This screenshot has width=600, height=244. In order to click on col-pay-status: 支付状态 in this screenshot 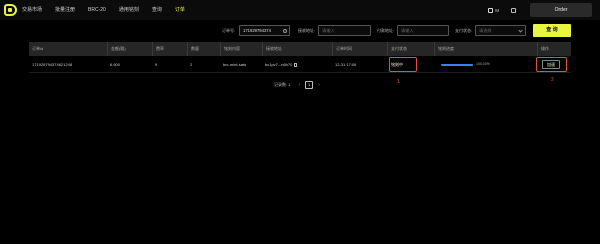, I will do `click(410, 49)`.